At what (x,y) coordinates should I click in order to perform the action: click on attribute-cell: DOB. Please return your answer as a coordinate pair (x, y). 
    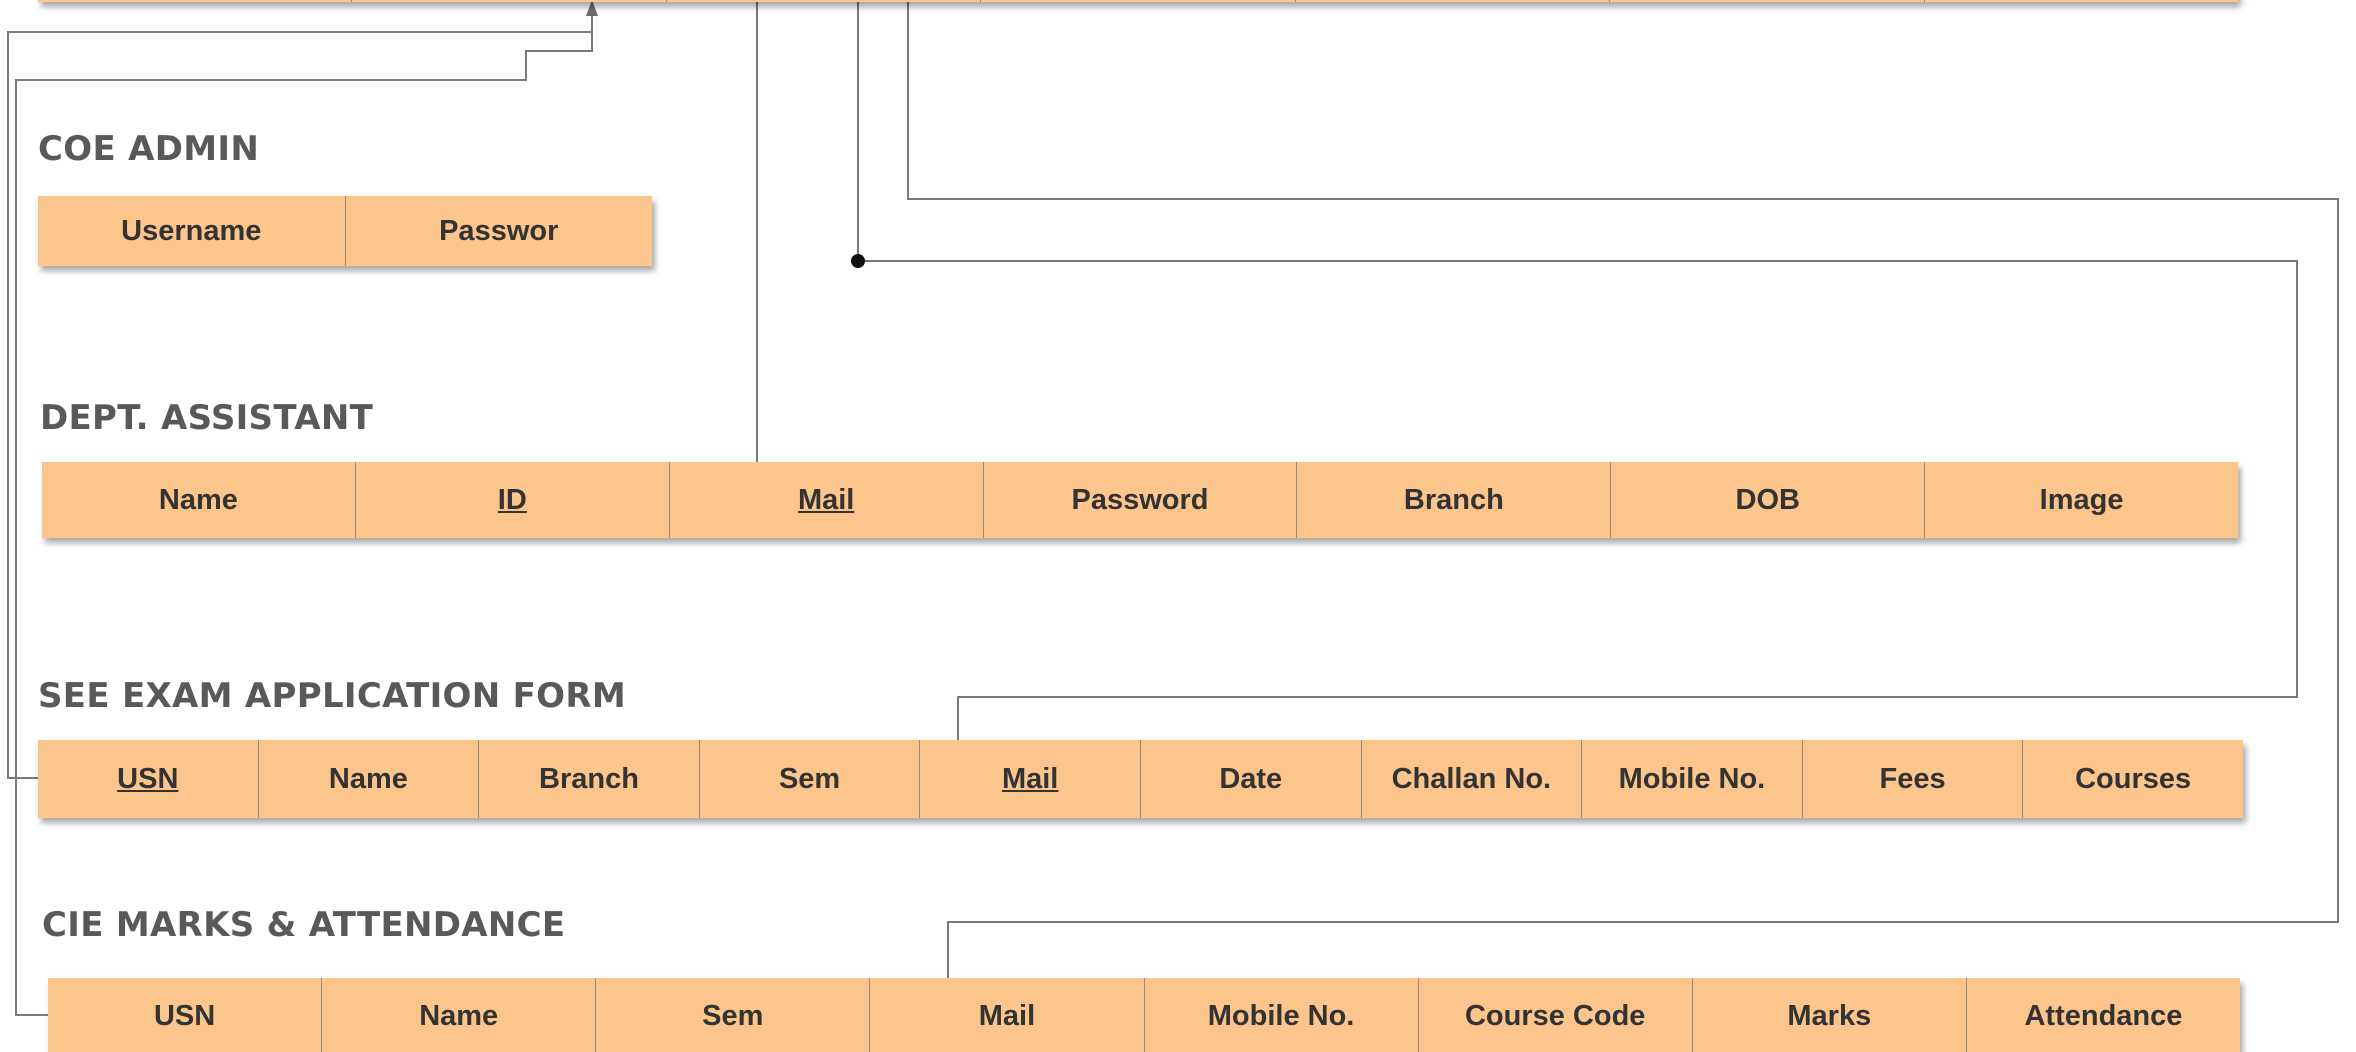
    Looking at the image, I should click on (1768, 500).